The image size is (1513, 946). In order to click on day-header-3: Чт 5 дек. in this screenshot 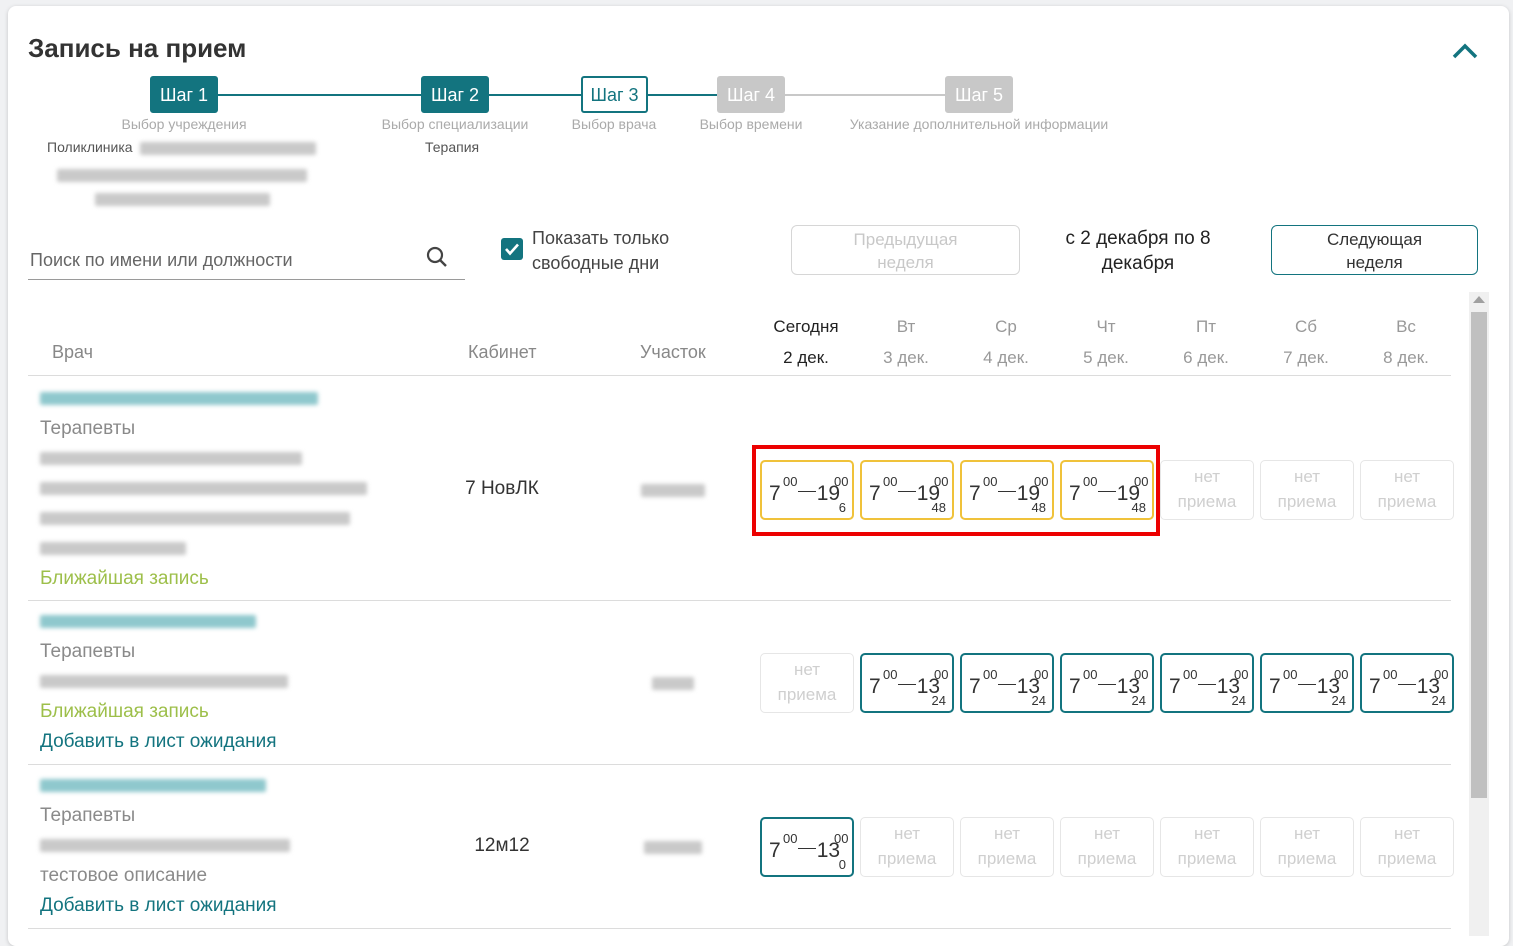, I will do `click(1106, 342)`.